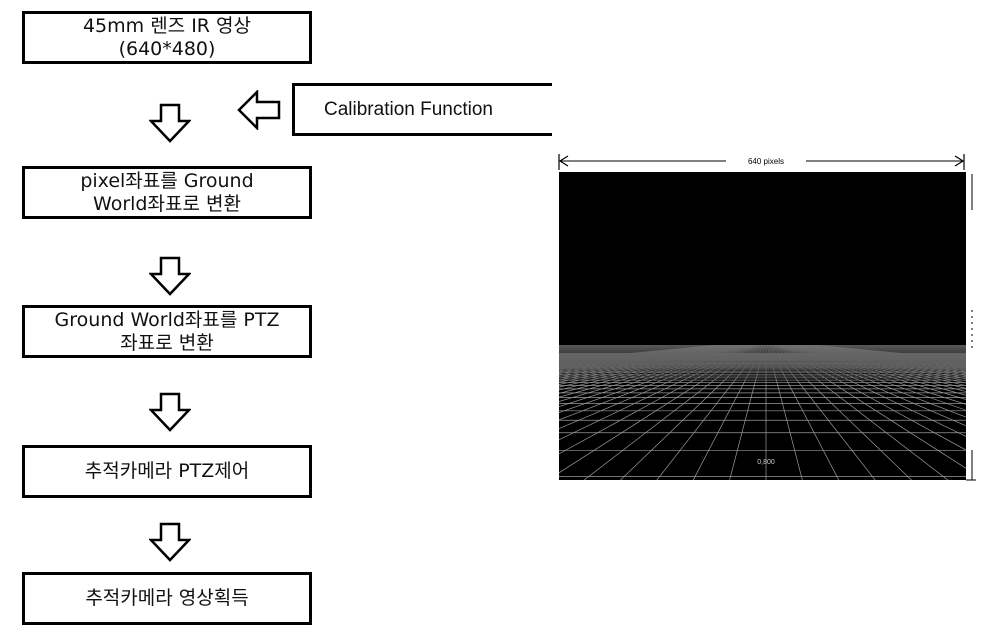  I want to click on width-label: 640 pixels, so click(766, 161).